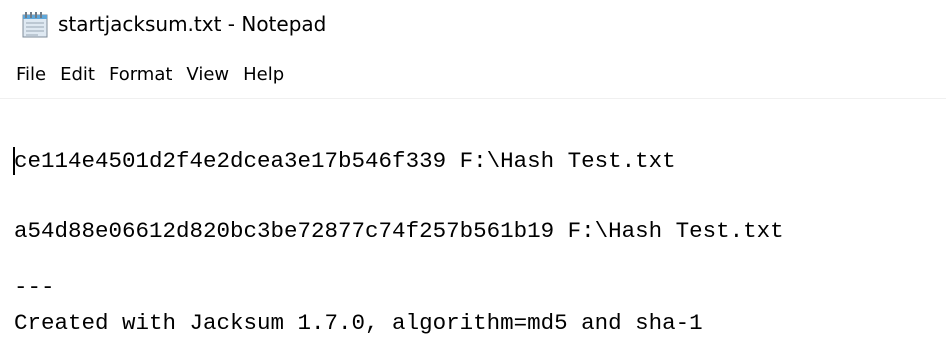 The width and height of the screenshot is (946, 339). Describe the element at coordinates (36, 25) in the screenshot. I see `notepad-icon` at that location.